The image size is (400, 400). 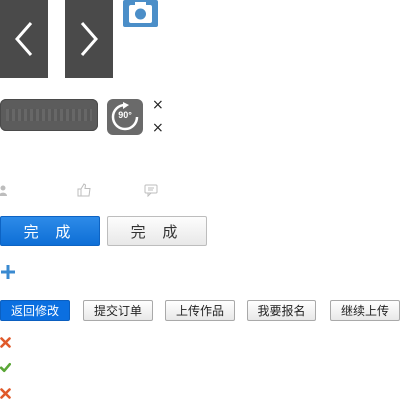 What do you see at coordinates (49, 115) in the screenshot?
I see `texture-bar` at bounding box center [49, 115].